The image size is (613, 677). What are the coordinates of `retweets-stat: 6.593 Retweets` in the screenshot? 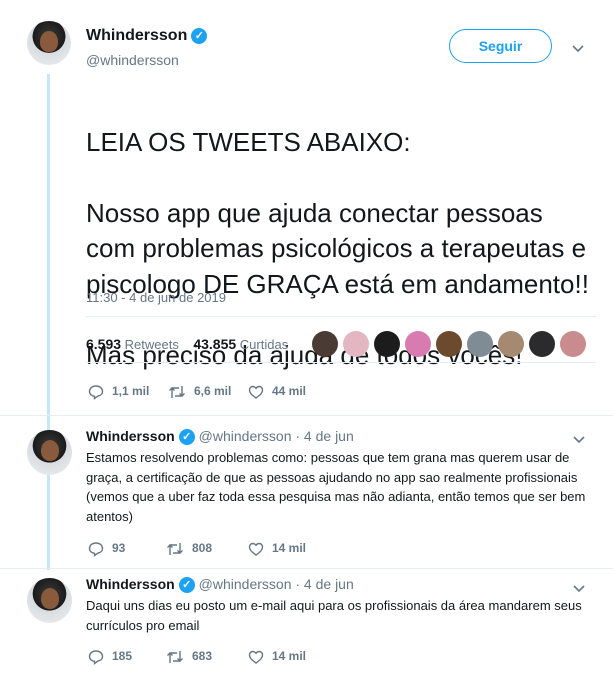 It's located at (132, 344).